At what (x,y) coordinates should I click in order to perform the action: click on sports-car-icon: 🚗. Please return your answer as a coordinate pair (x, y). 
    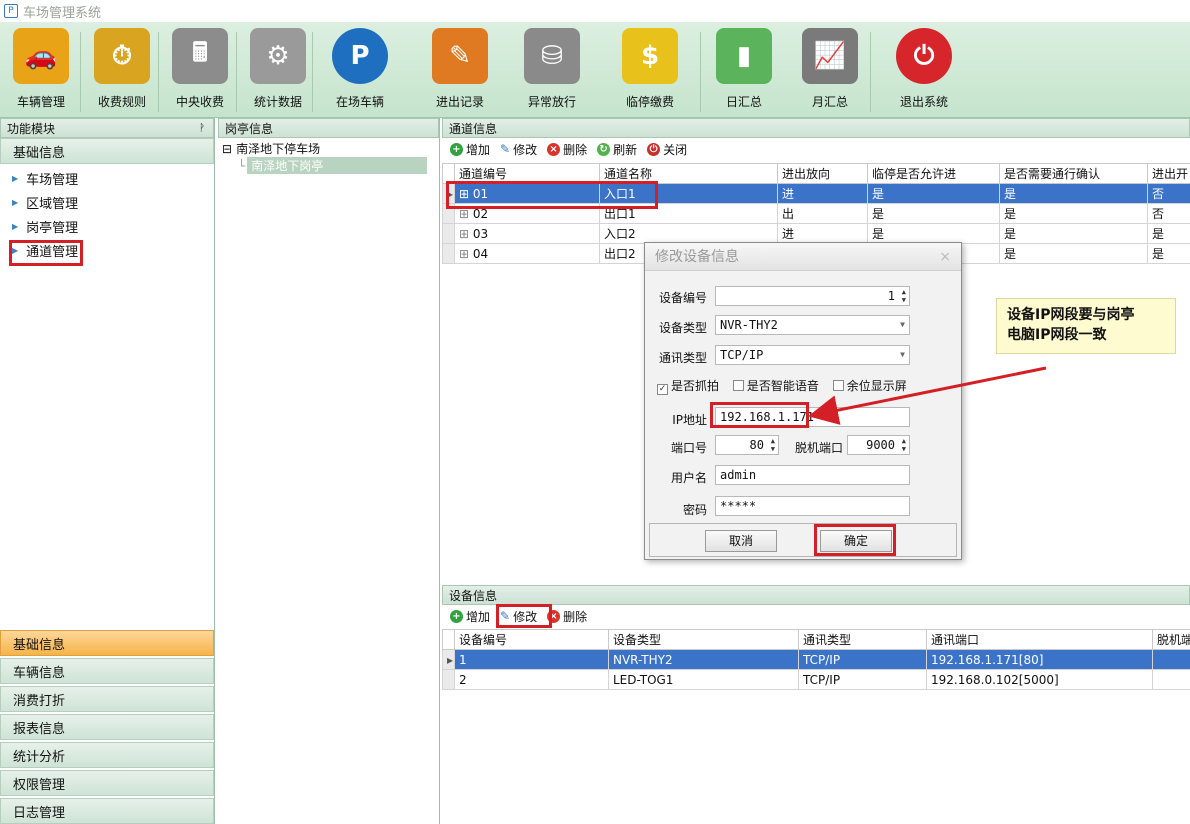
    Looking at the image, I should click on (41, 56).